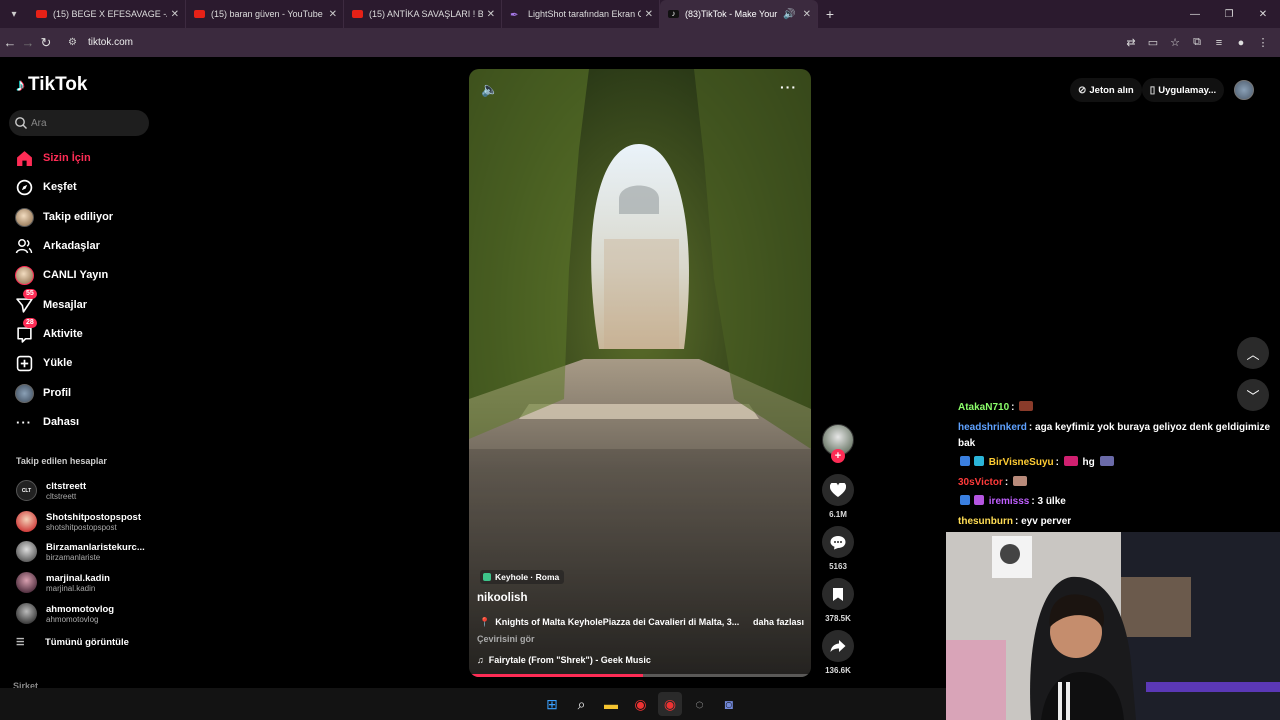 This screenshot has width=1280, height=720. What do you see at coordinates (1195, 14) in the screenshot?
I see `minimize-icon: —` at bounding box center [1195, 14].